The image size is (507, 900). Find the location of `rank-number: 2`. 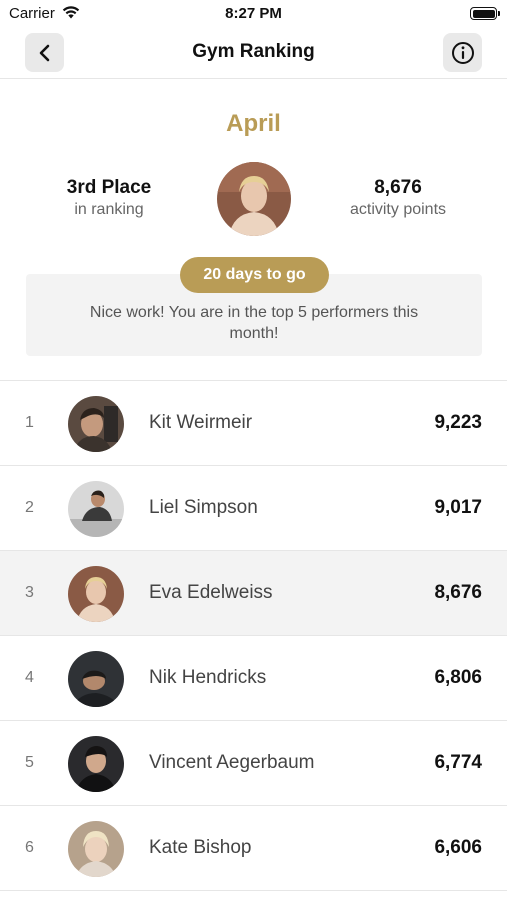

rank-number: 2 is located at coordinates (29, 507).